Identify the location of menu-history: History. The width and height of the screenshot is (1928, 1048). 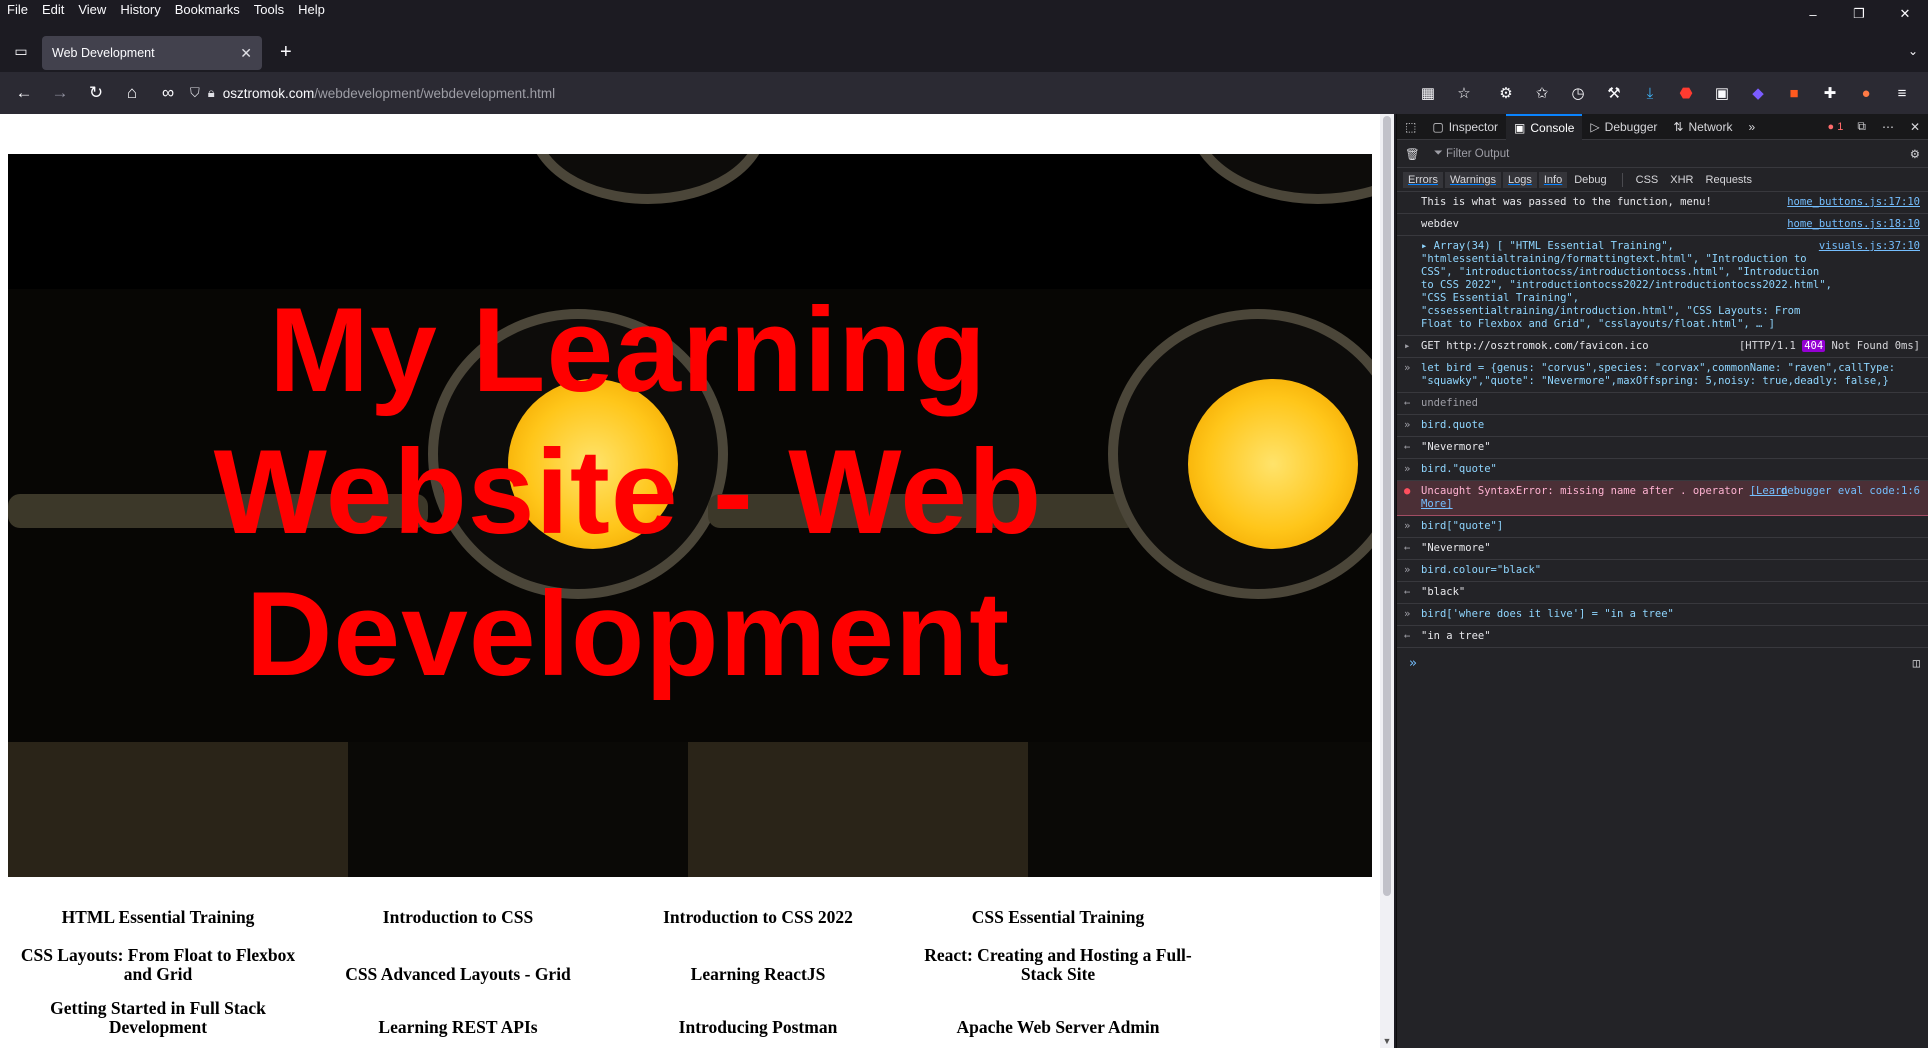
(140, 9).